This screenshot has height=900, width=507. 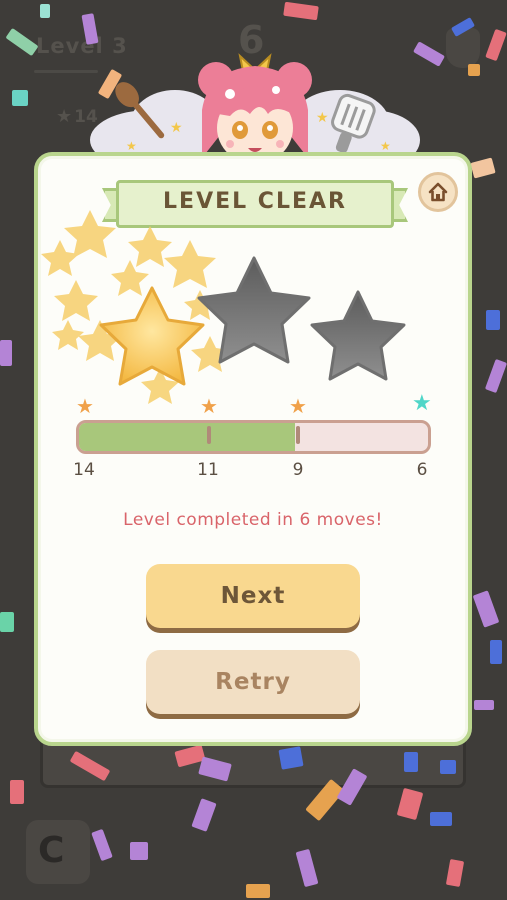 What do you see at coordinates (422, 470) in the screenshot?
I see `progress-marker: 6` at bounding box center [422, 470].